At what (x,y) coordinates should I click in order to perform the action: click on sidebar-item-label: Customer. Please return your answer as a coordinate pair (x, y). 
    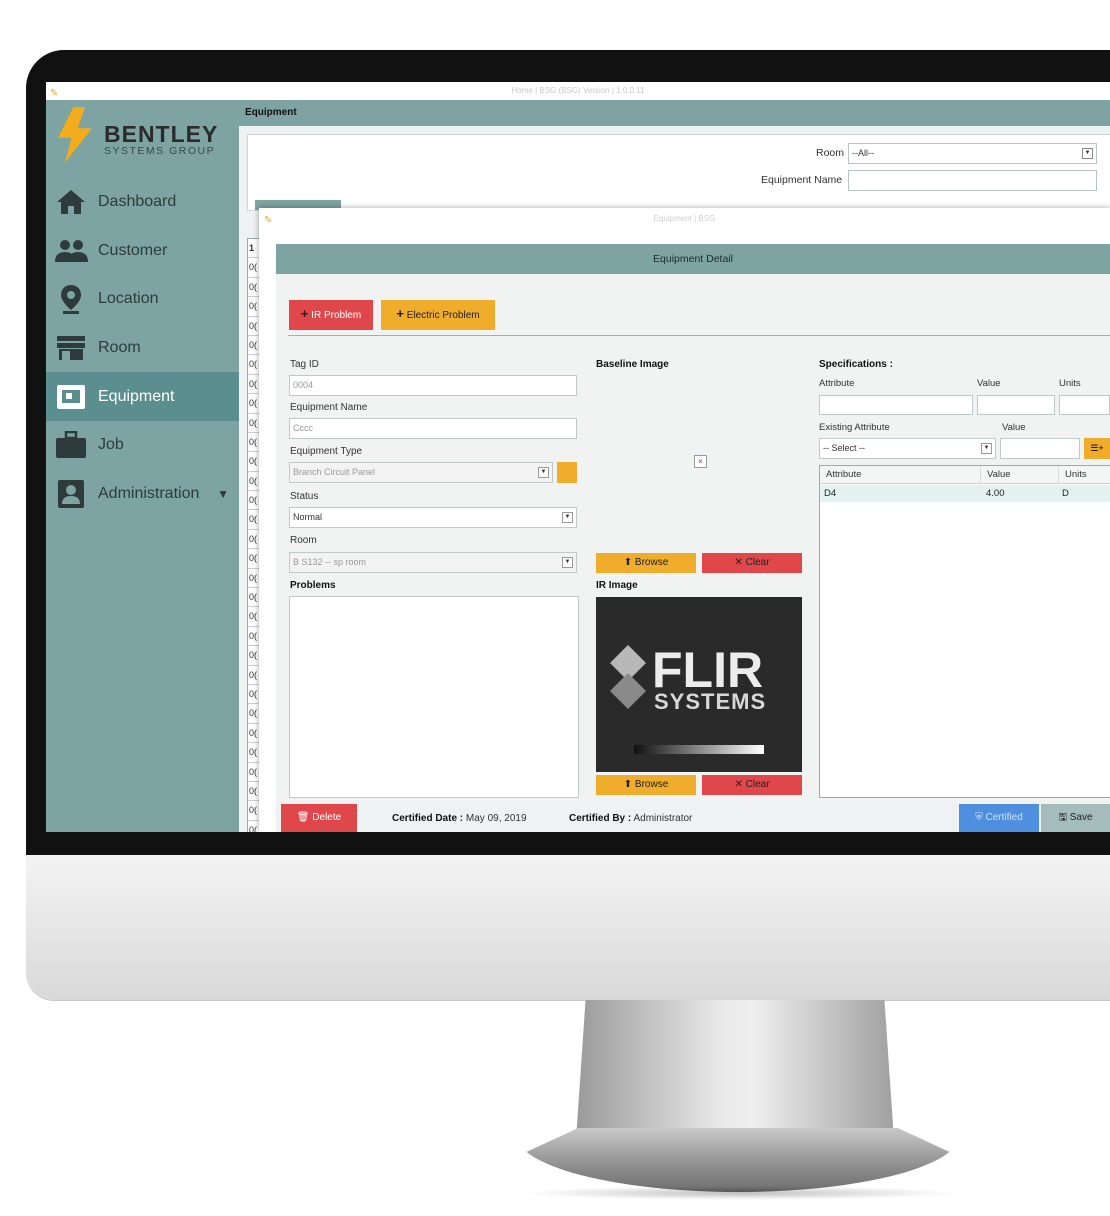
    Looking at the image, I should click on (133, 250).